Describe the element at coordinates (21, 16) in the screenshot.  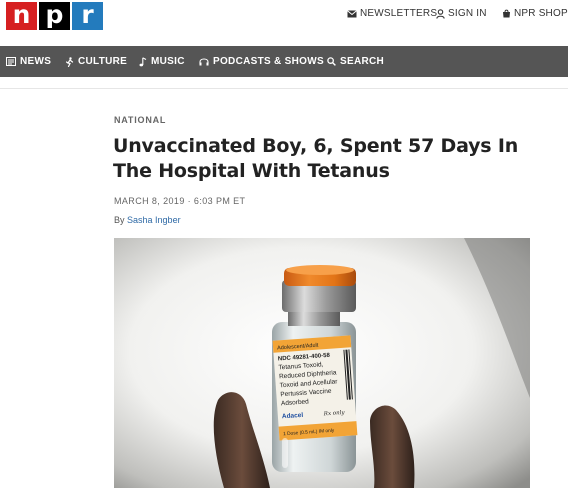
I see `logo-letter-n: n` at that location.